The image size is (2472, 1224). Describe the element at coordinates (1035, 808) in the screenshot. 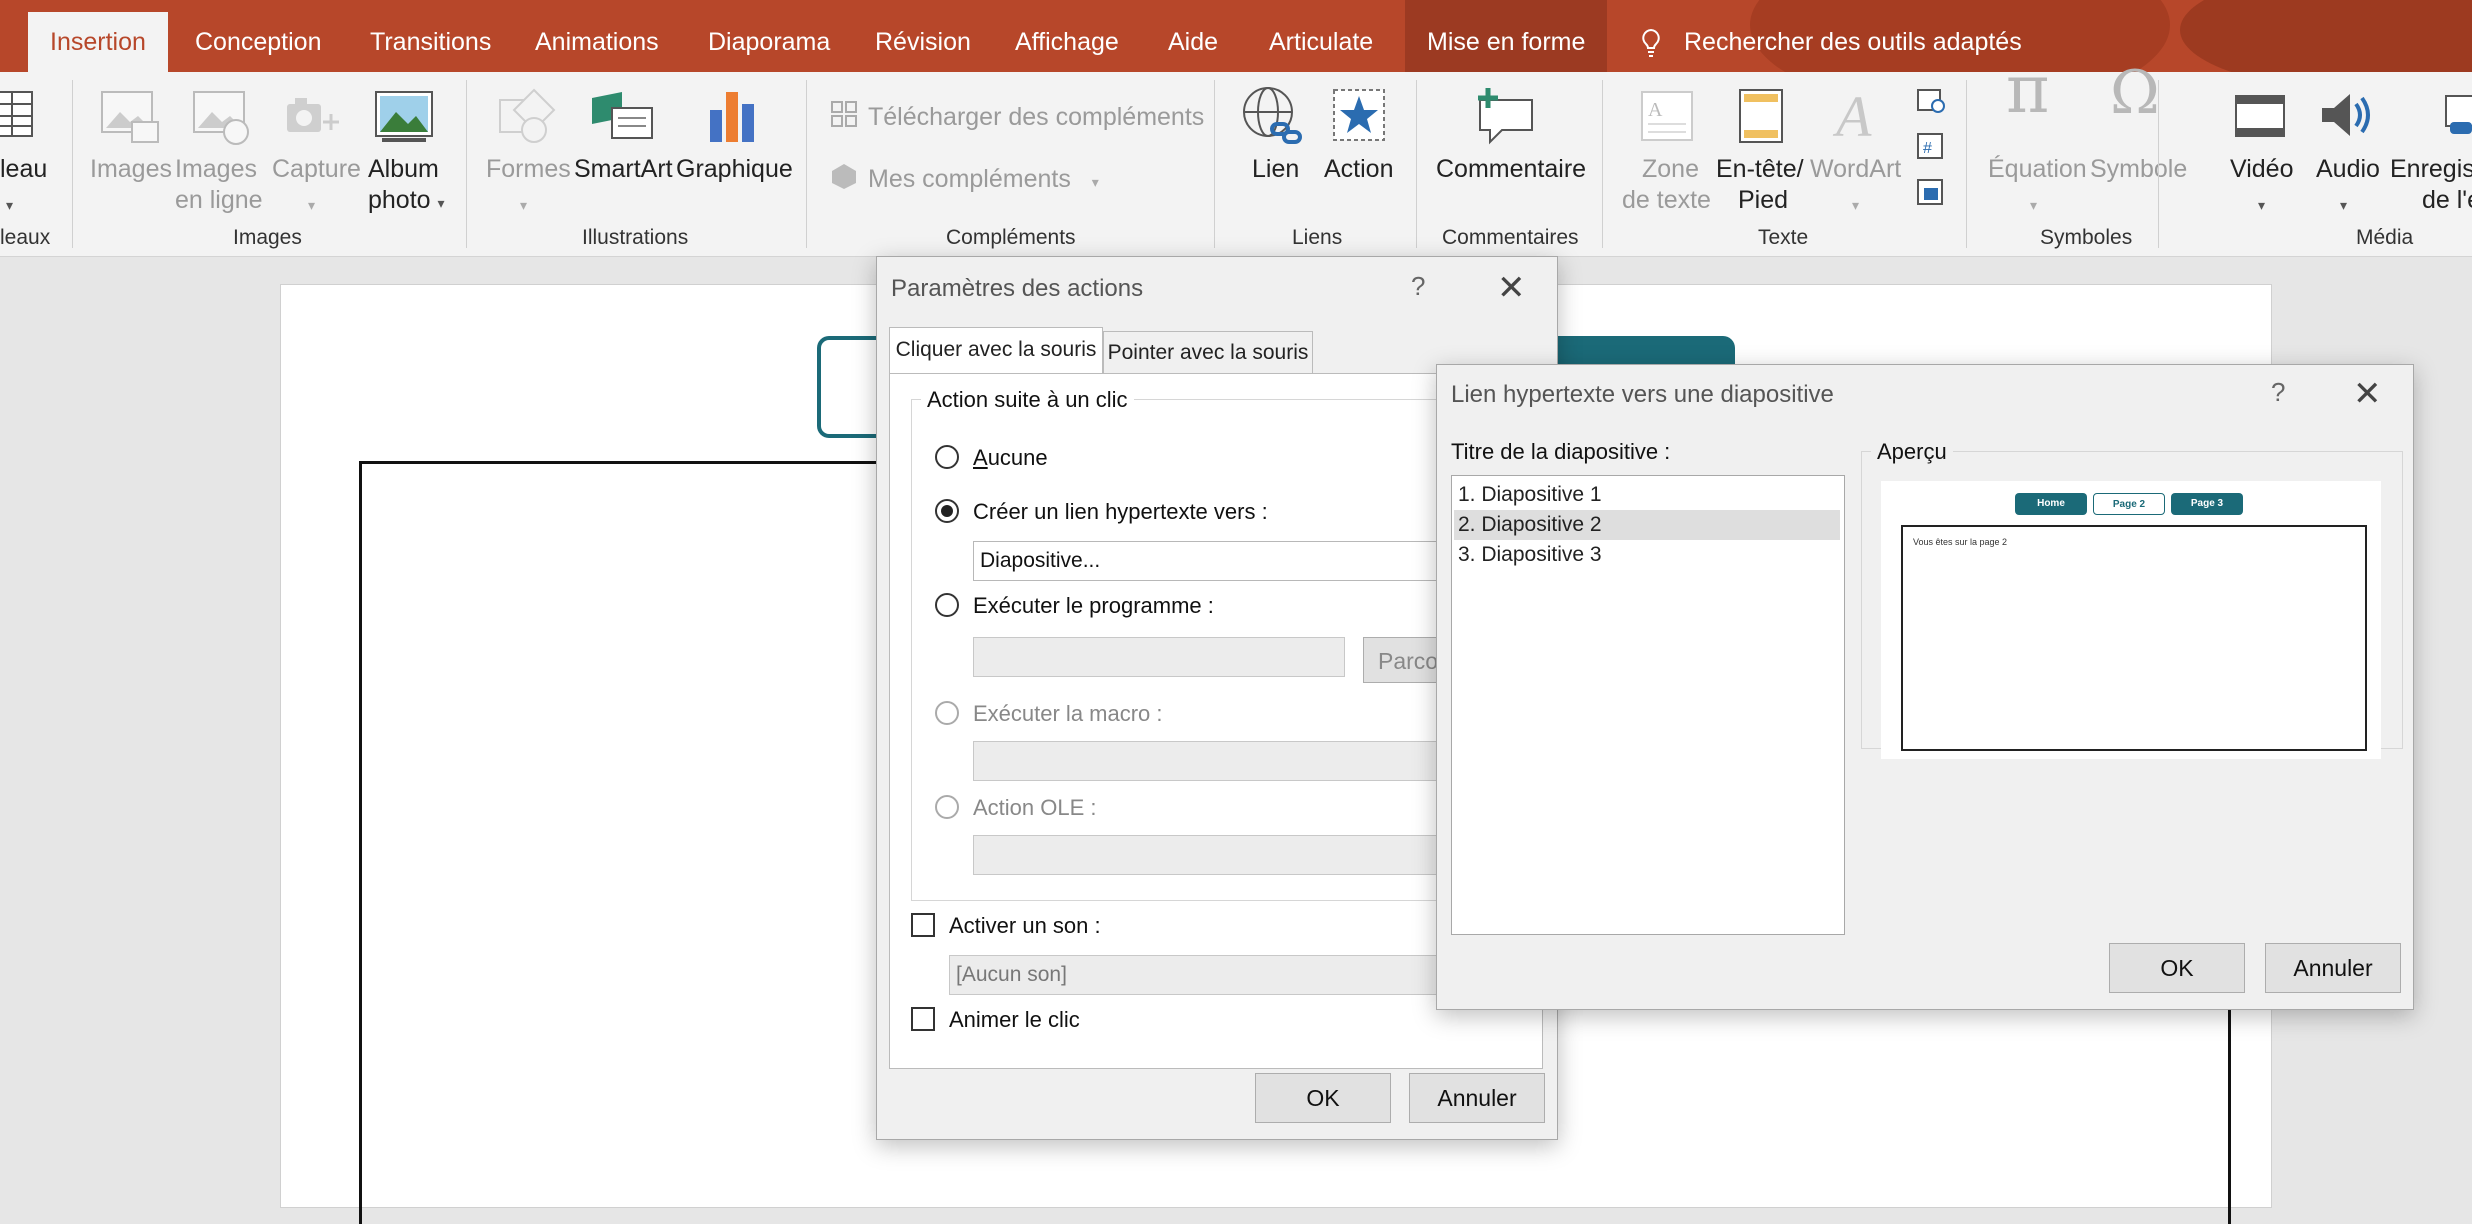

I see `radio-ole-label: Action OLE :` at that location.